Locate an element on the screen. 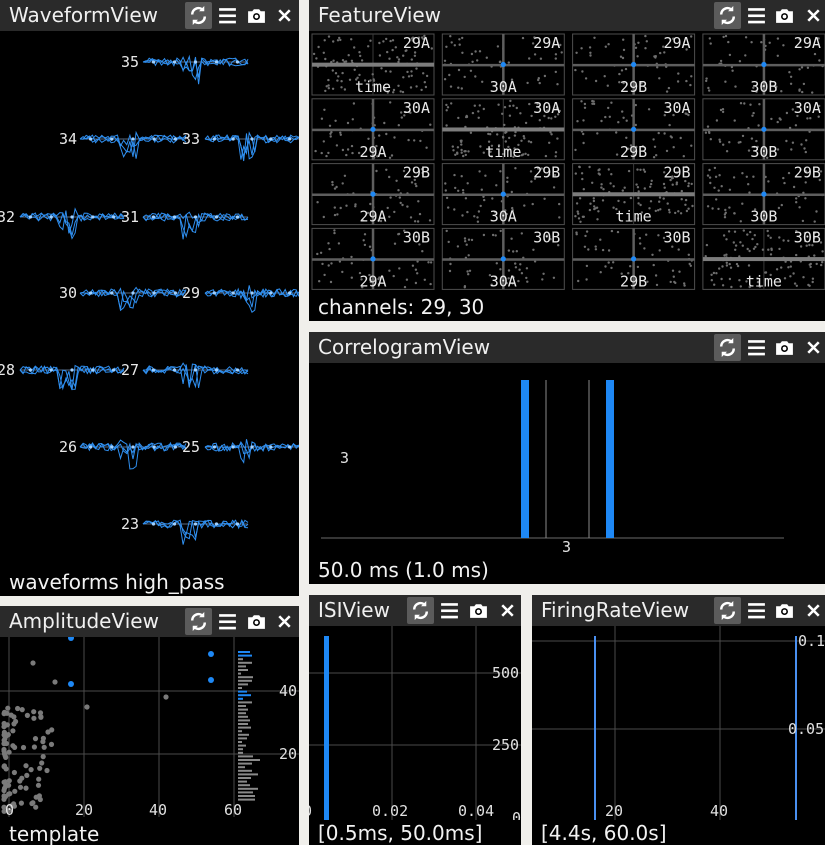 This screenshot has width=825, height=845. amplitude-view: AmplitudeView 0 20 40 60 40 20 template is located at coordinates (149, 725).